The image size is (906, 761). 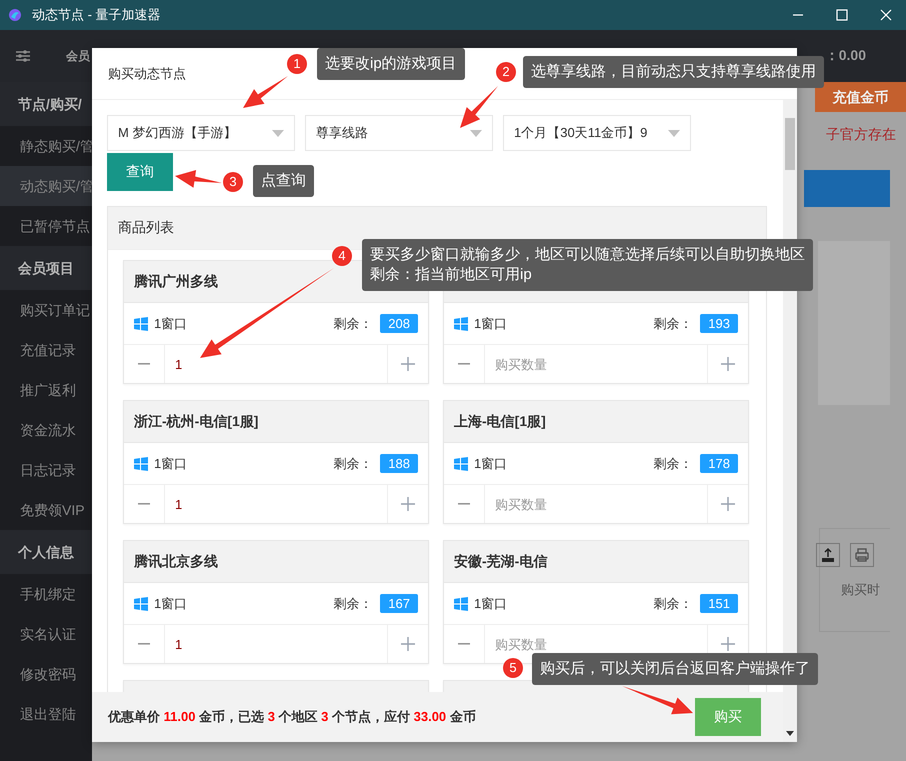 What do you see at coordinates (399, 463) in the screenshot?
I see `remaining-count: 188` at bounding box center [399, 463].